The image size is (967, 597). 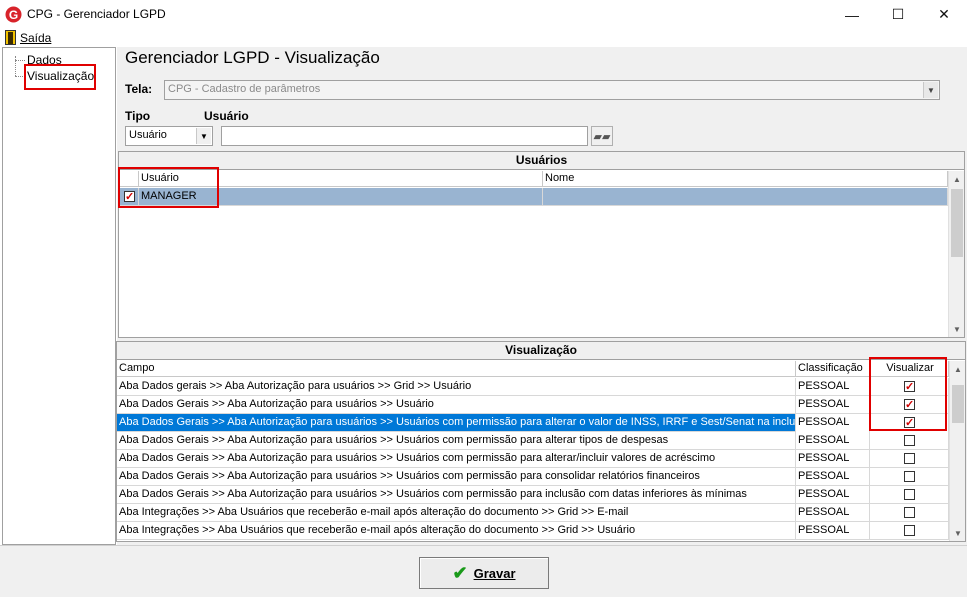 I want to click on menu-exit: Saída, so click(x=28, y=37).